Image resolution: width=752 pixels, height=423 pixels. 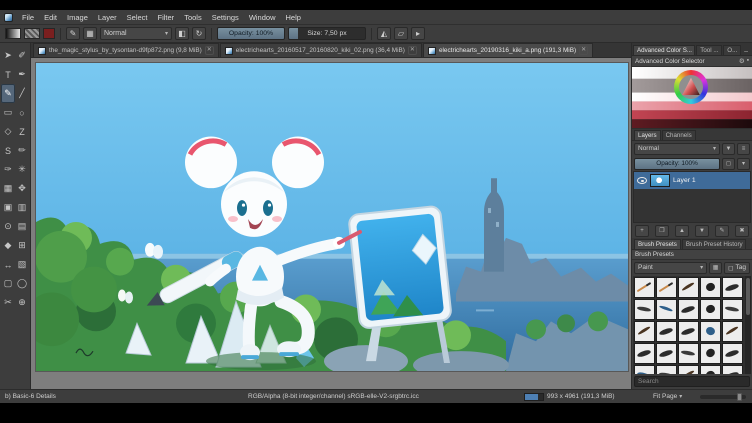 I want to click on tool-rectangle: ▭, so click(x=8, y=112).